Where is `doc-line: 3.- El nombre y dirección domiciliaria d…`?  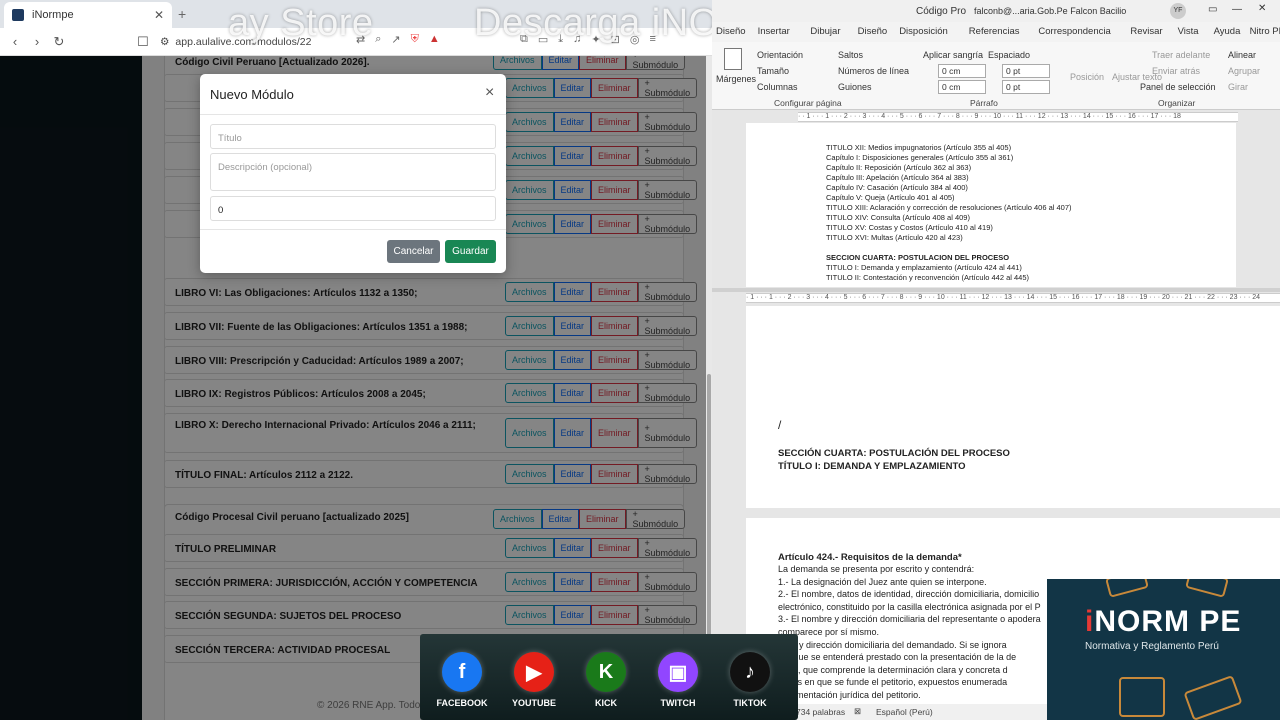 doc-line: 3.- El nombre y dirección domiciliaria d… is located at coordinates (909, 619).